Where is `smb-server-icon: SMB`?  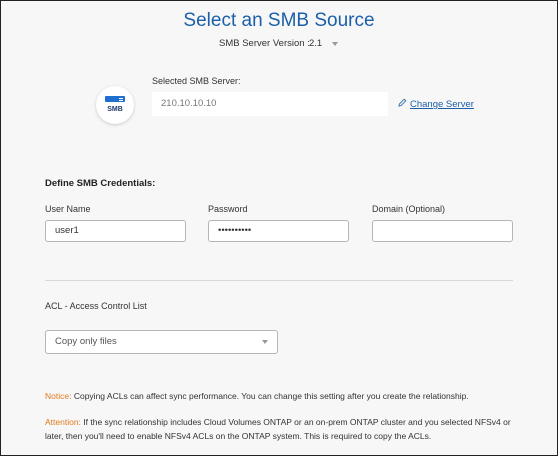 smb-server-icon: SMB is located at coordinates (115, 105).